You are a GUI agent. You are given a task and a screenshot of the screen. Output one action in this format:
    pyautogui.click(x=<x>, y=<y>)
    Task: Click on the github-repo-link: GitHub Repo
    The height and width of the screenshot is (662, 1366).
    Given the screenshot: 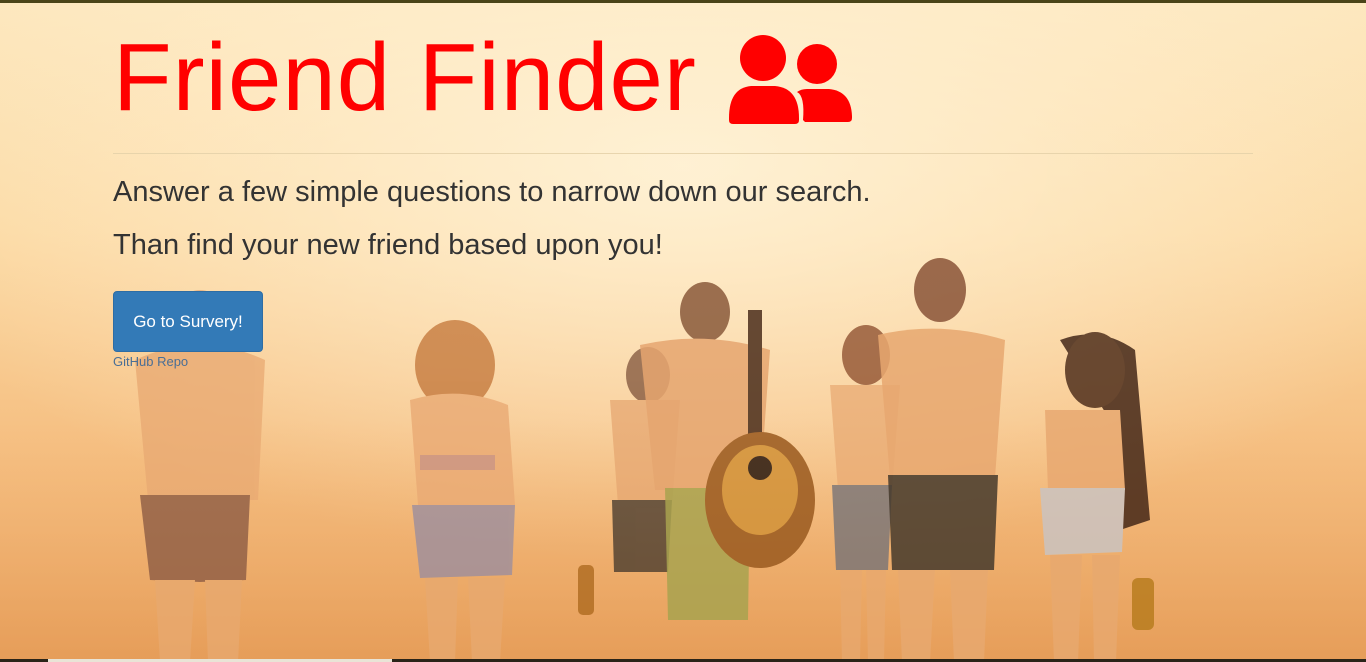 What is the action you would take?
    pyautogui.click(x=683, y=362)
    